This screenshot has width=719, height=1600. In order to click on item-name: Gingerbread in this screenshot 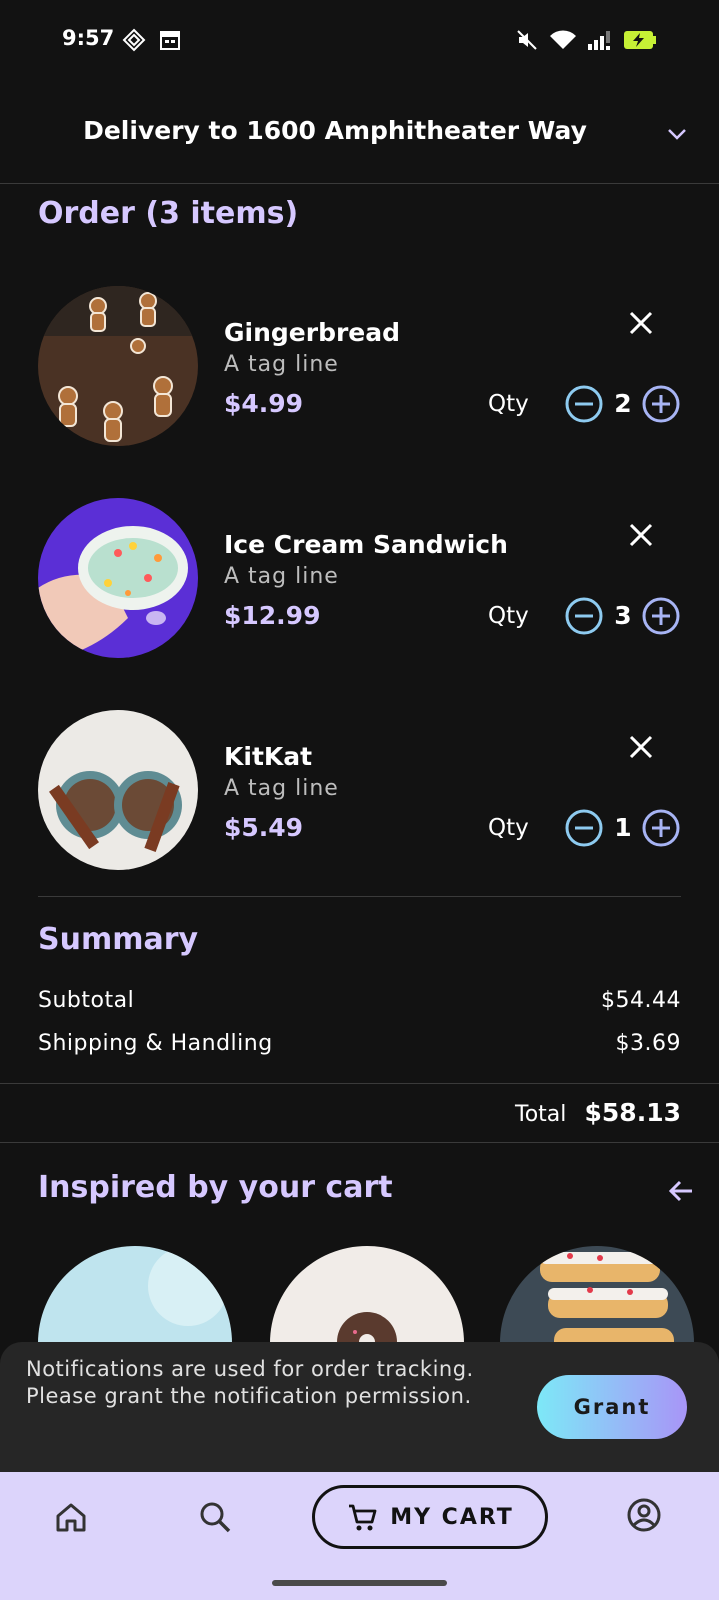, I will do `click(312, 332)`.